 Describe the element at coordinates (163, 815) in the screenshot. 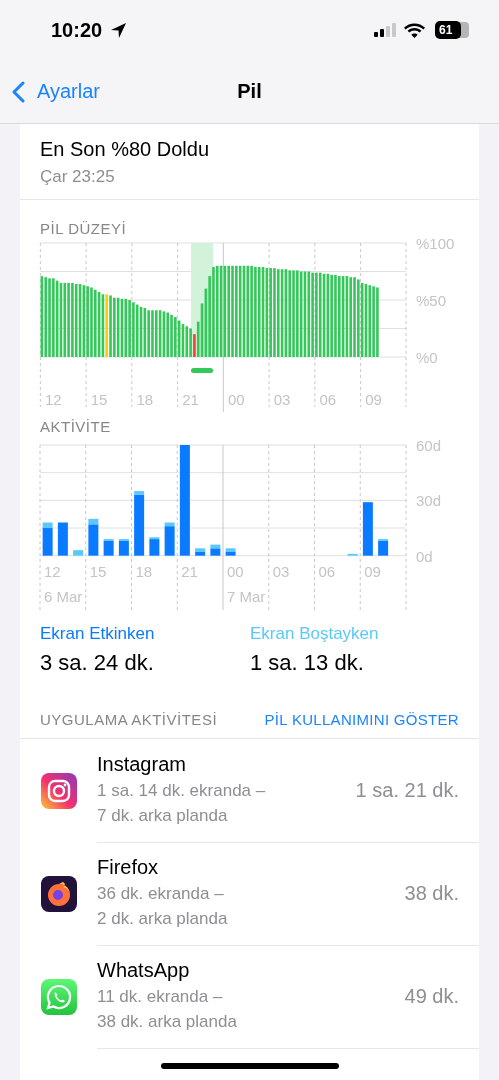

I see `usage-detail: 7 dk. arka planda` at that location.